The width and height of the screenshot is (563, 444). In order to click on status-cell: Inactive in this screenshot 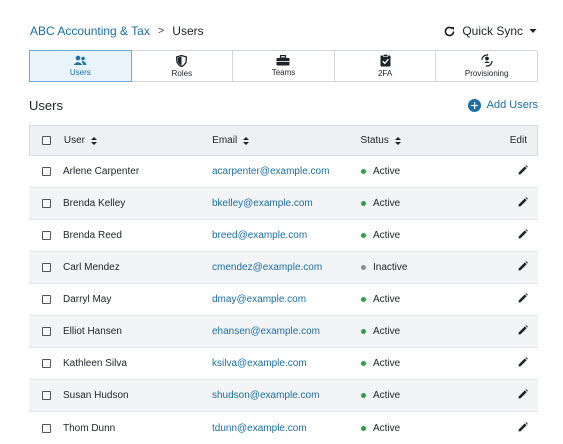, I will do `click(436, 267)`.